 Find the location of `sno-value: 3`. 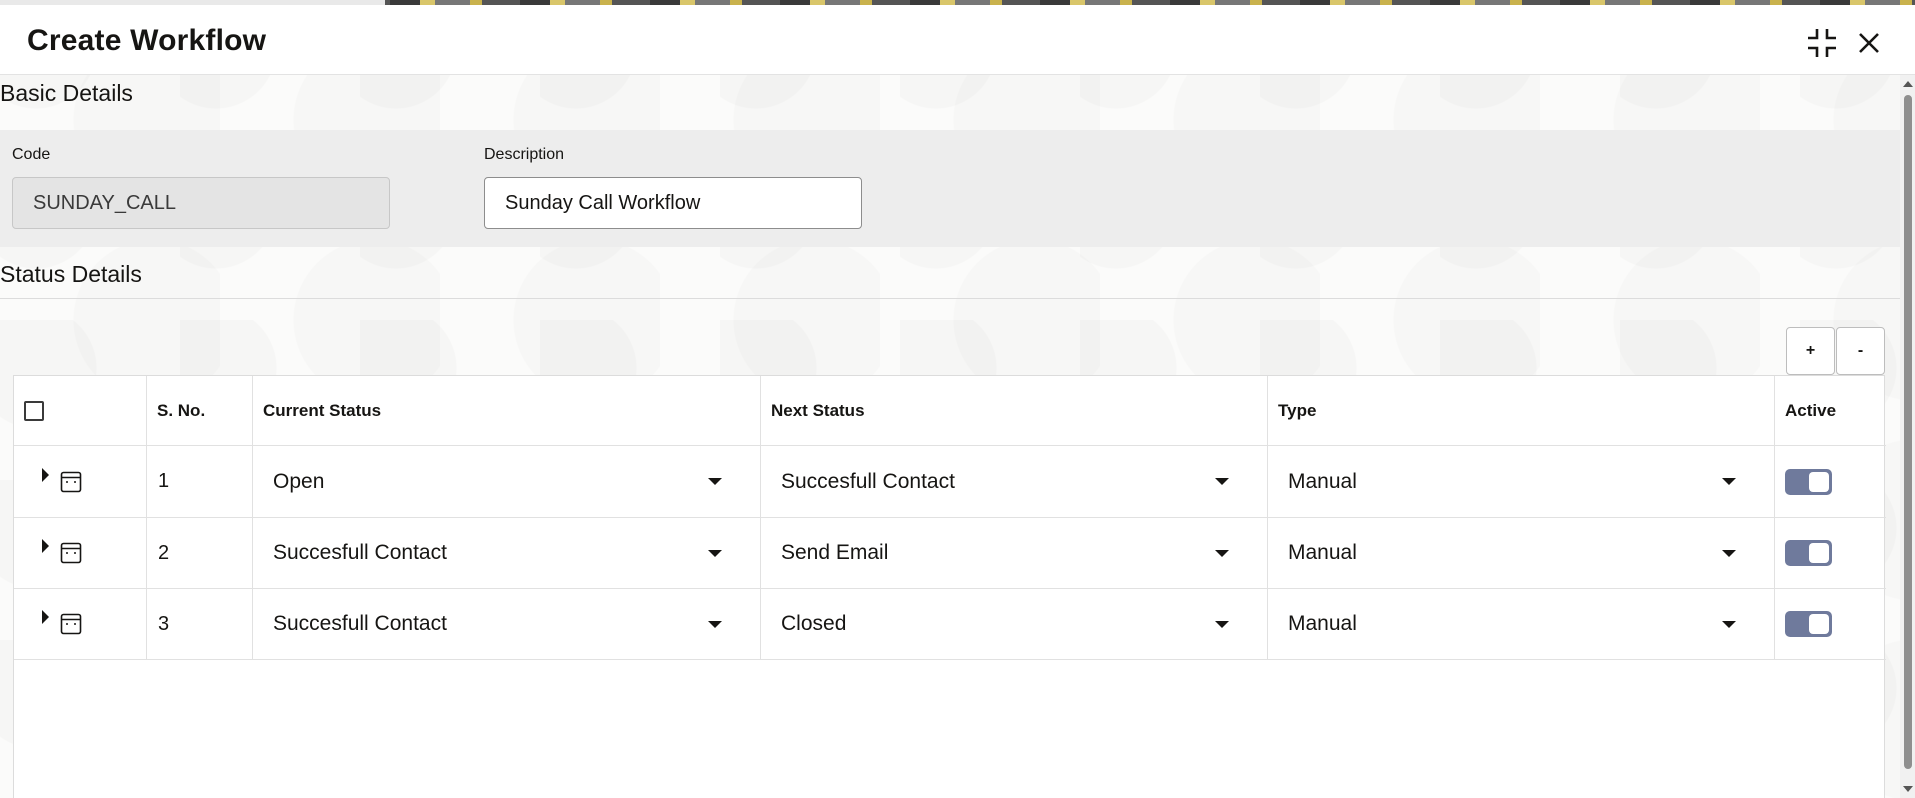

sno-value: 3 is located at coordinates (164, 623).